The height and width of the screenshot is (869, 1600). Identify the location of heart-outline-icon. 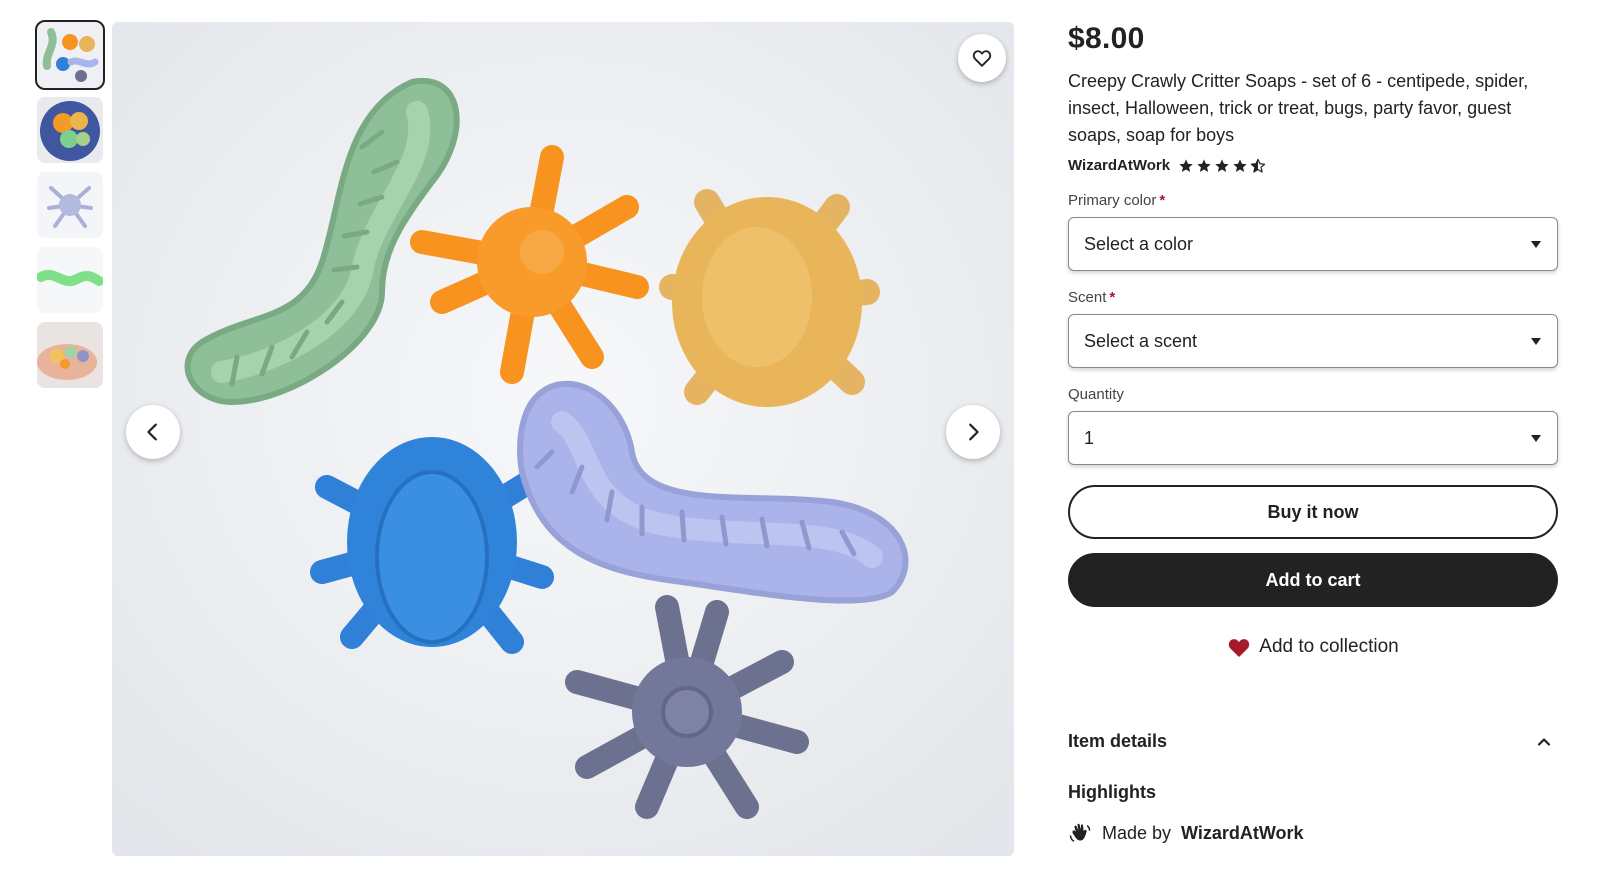
(982, 58).